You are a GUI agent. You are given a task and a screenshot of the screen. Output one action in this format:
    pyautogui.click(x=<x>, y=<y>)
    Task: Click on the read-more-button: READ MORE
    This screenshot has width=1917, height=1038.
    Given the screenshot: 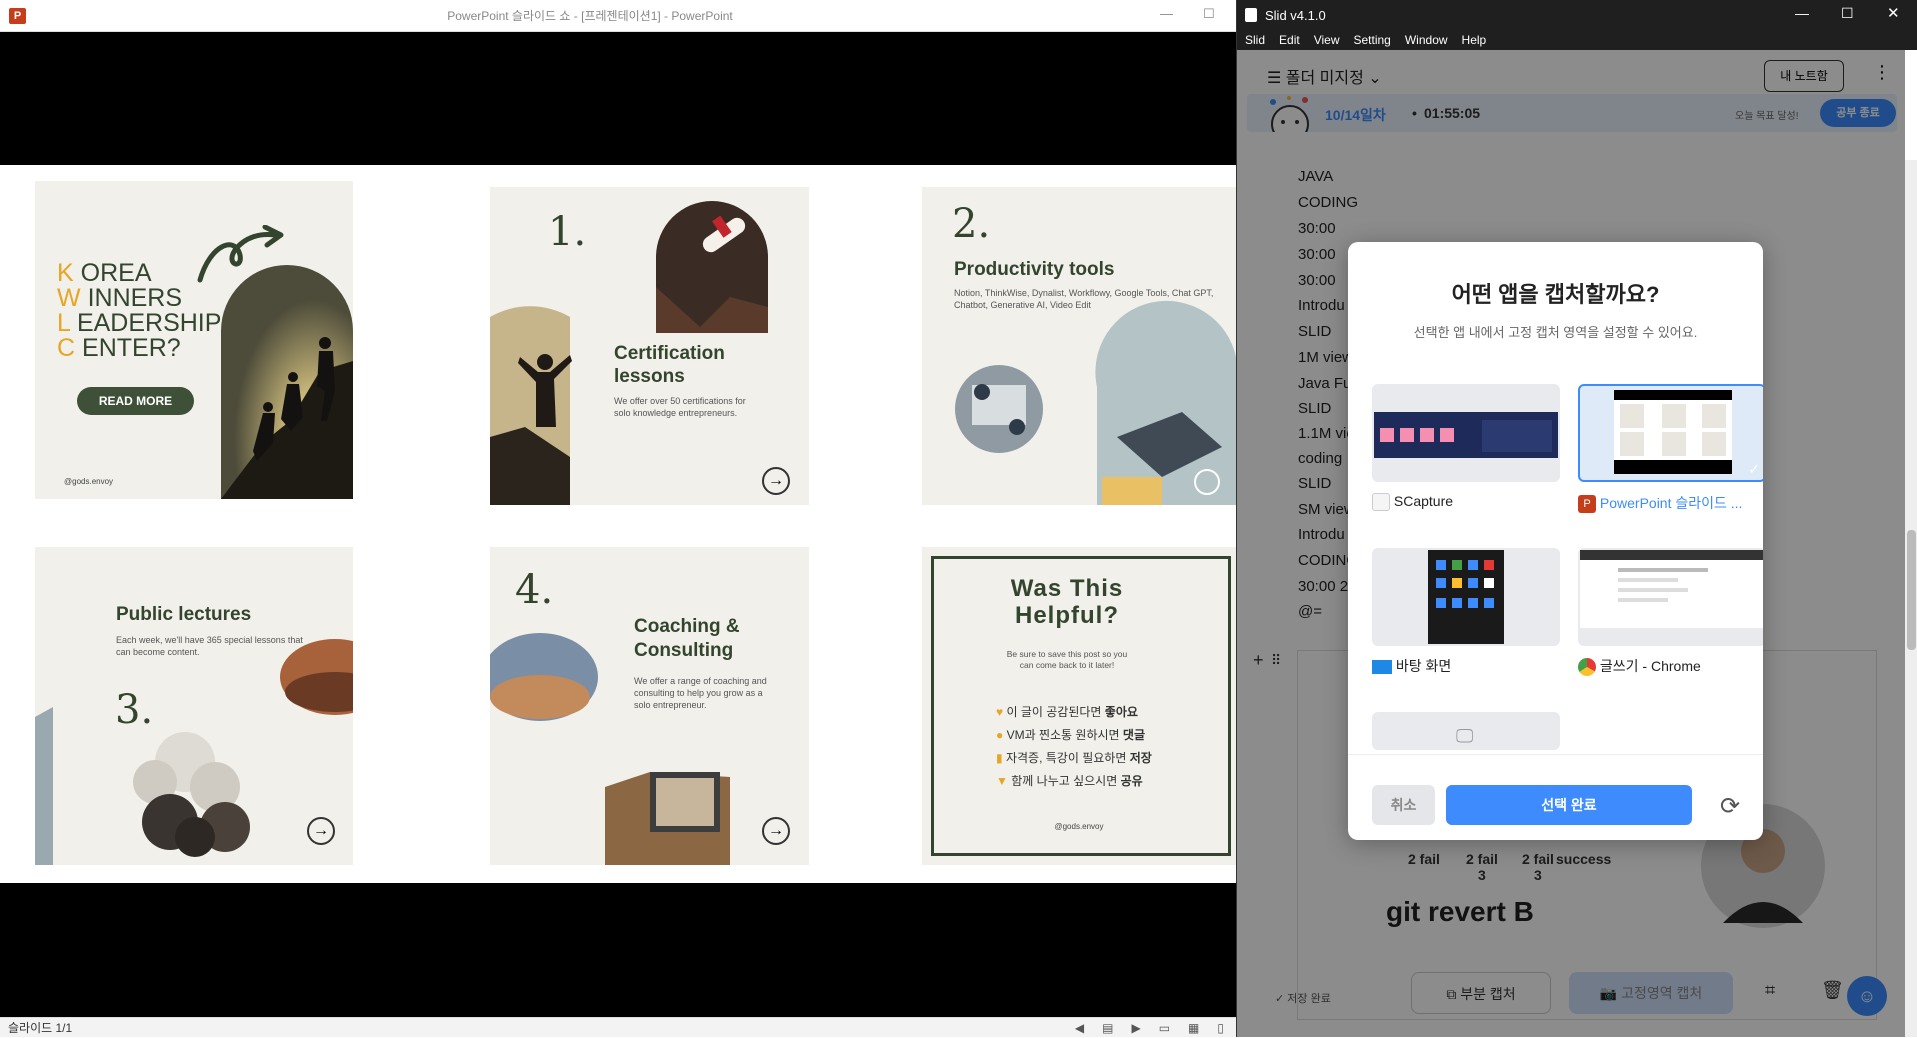 What is the action you would take?
    pyautogui.click(x=135, y=401)
    